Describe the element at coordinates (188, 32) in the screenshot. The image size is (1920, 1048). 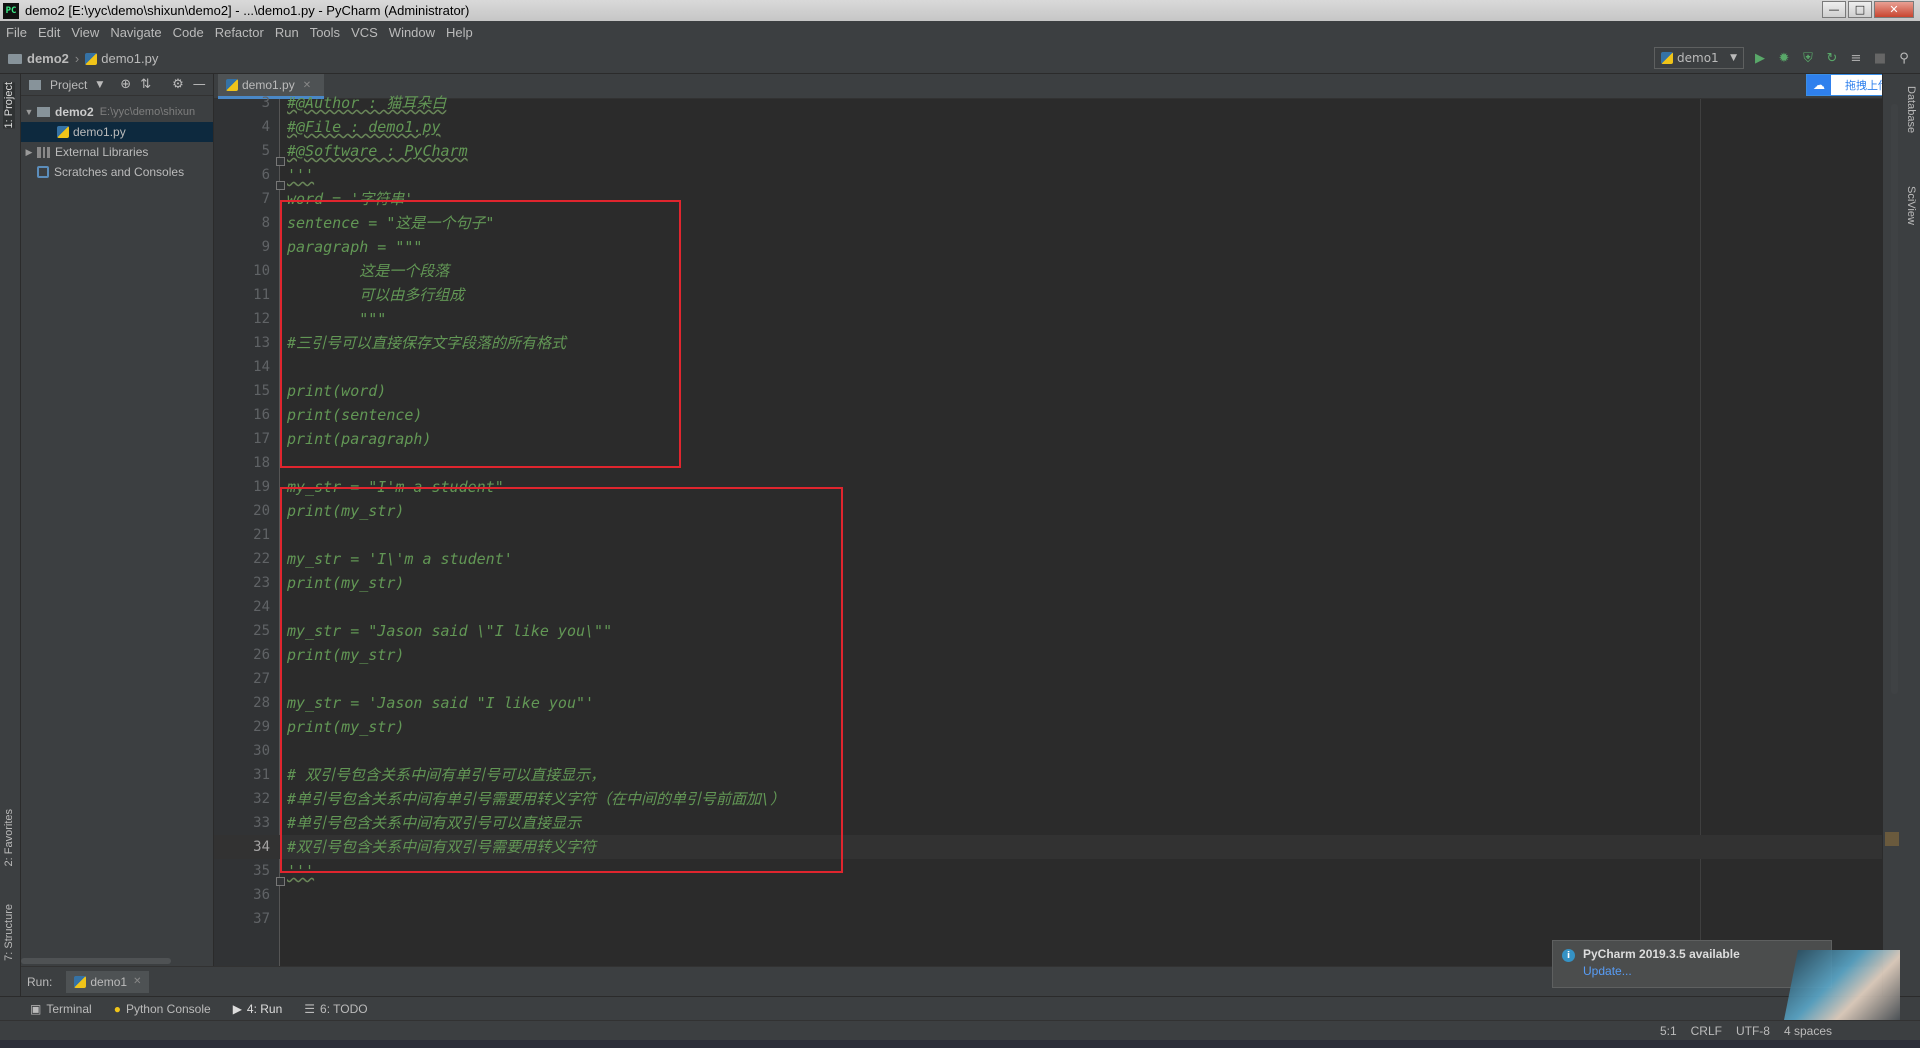
I see `menu-code: Code` at that location.